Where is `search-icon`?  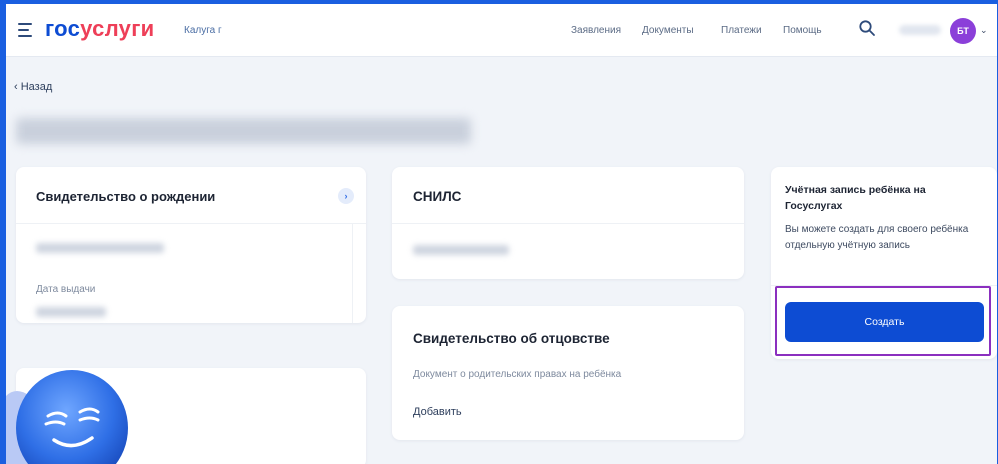
search-icon is located at coordinates (867, 28).